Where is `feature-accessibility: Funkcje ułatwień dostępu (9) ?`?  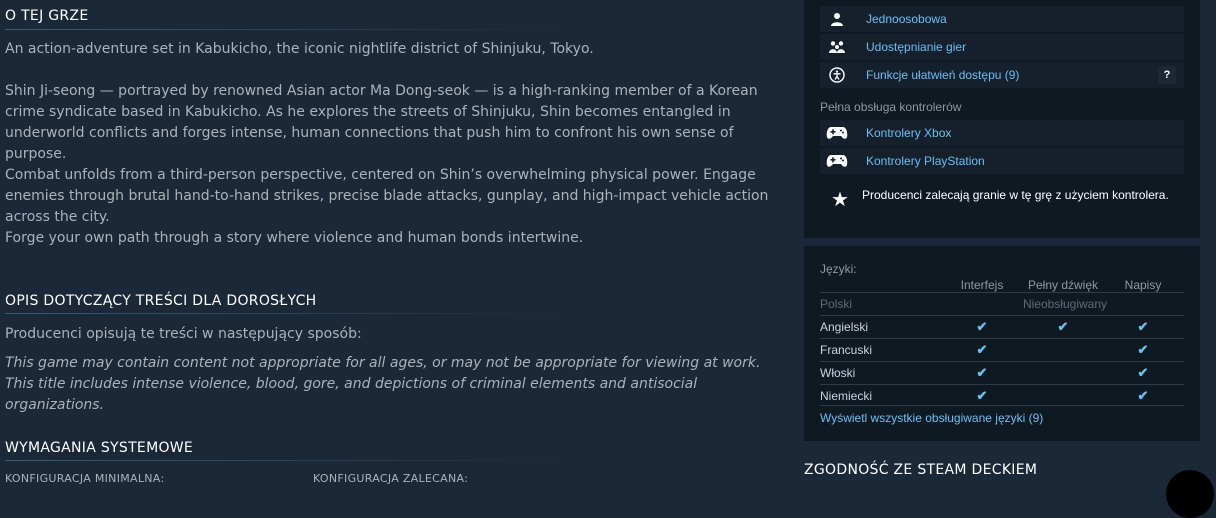 feature-accessibility: Funkcje ułatwień dostępu (9) ? is located at coordinates (1002, 75).